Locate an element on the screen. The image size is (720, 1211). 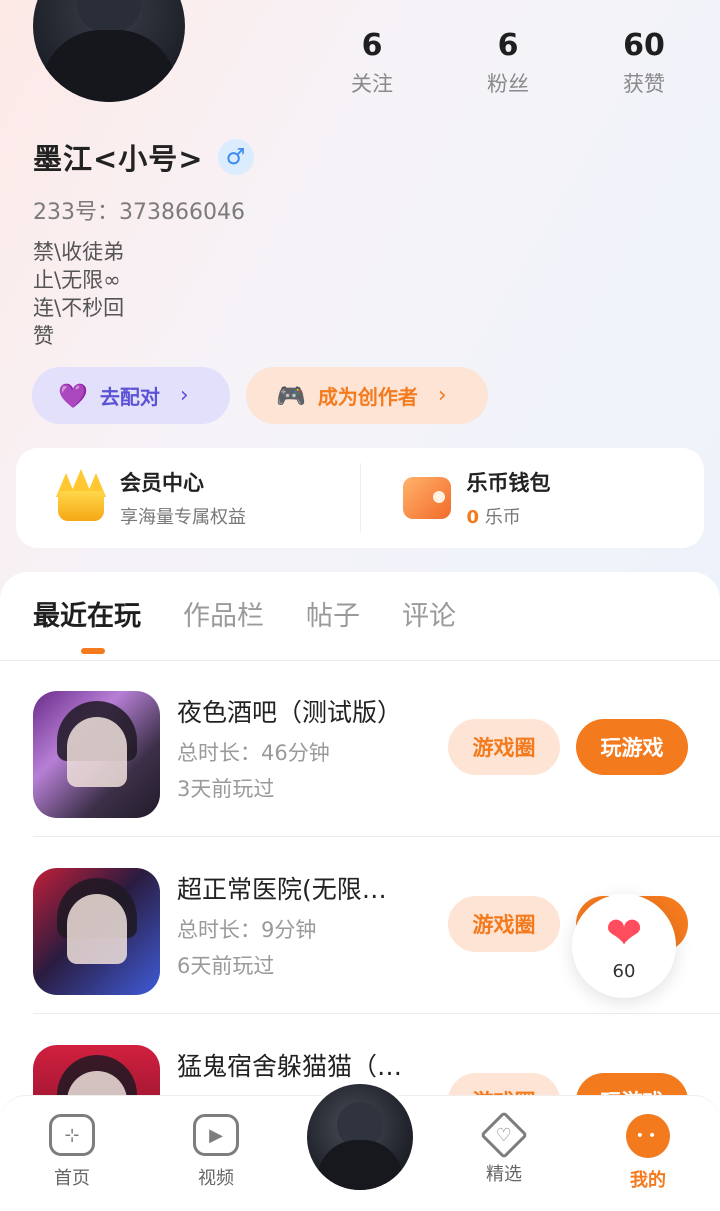
wallet-entry: 乐币钱包 0 乐币 is located at coordinates (533, 498).